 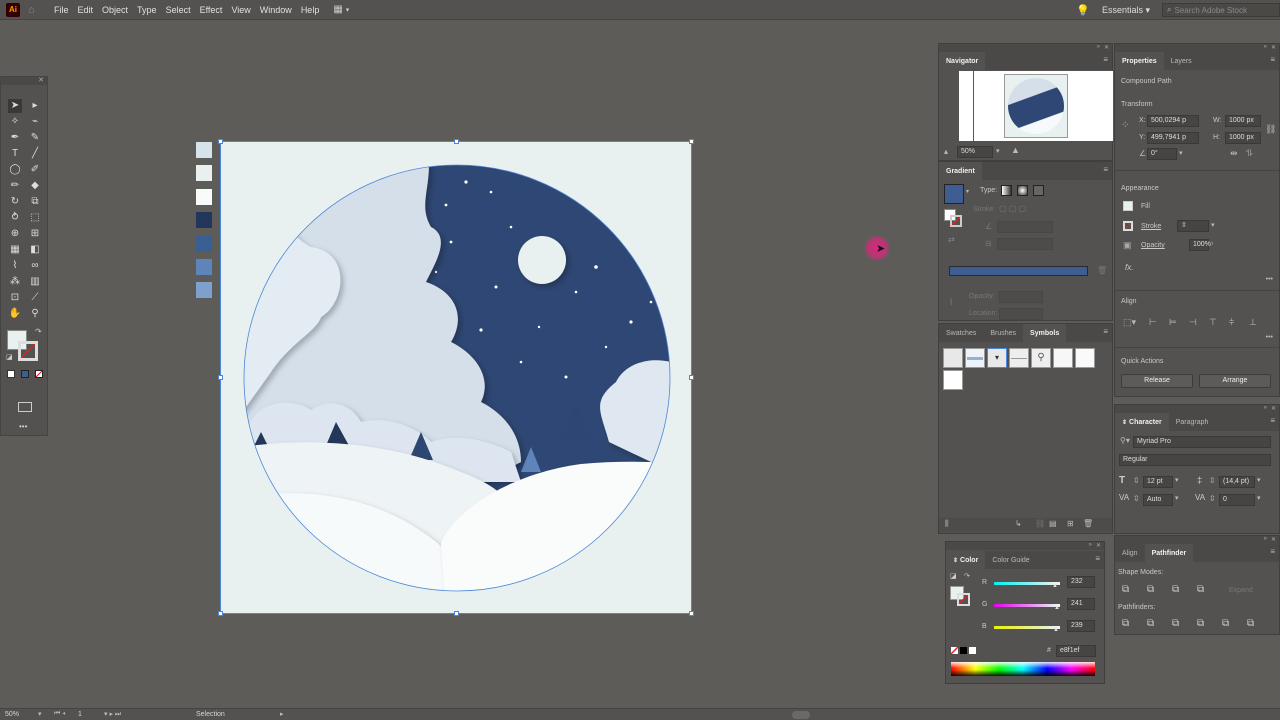 I want to click on resize-handle-bl, so click(x=220, y=613).